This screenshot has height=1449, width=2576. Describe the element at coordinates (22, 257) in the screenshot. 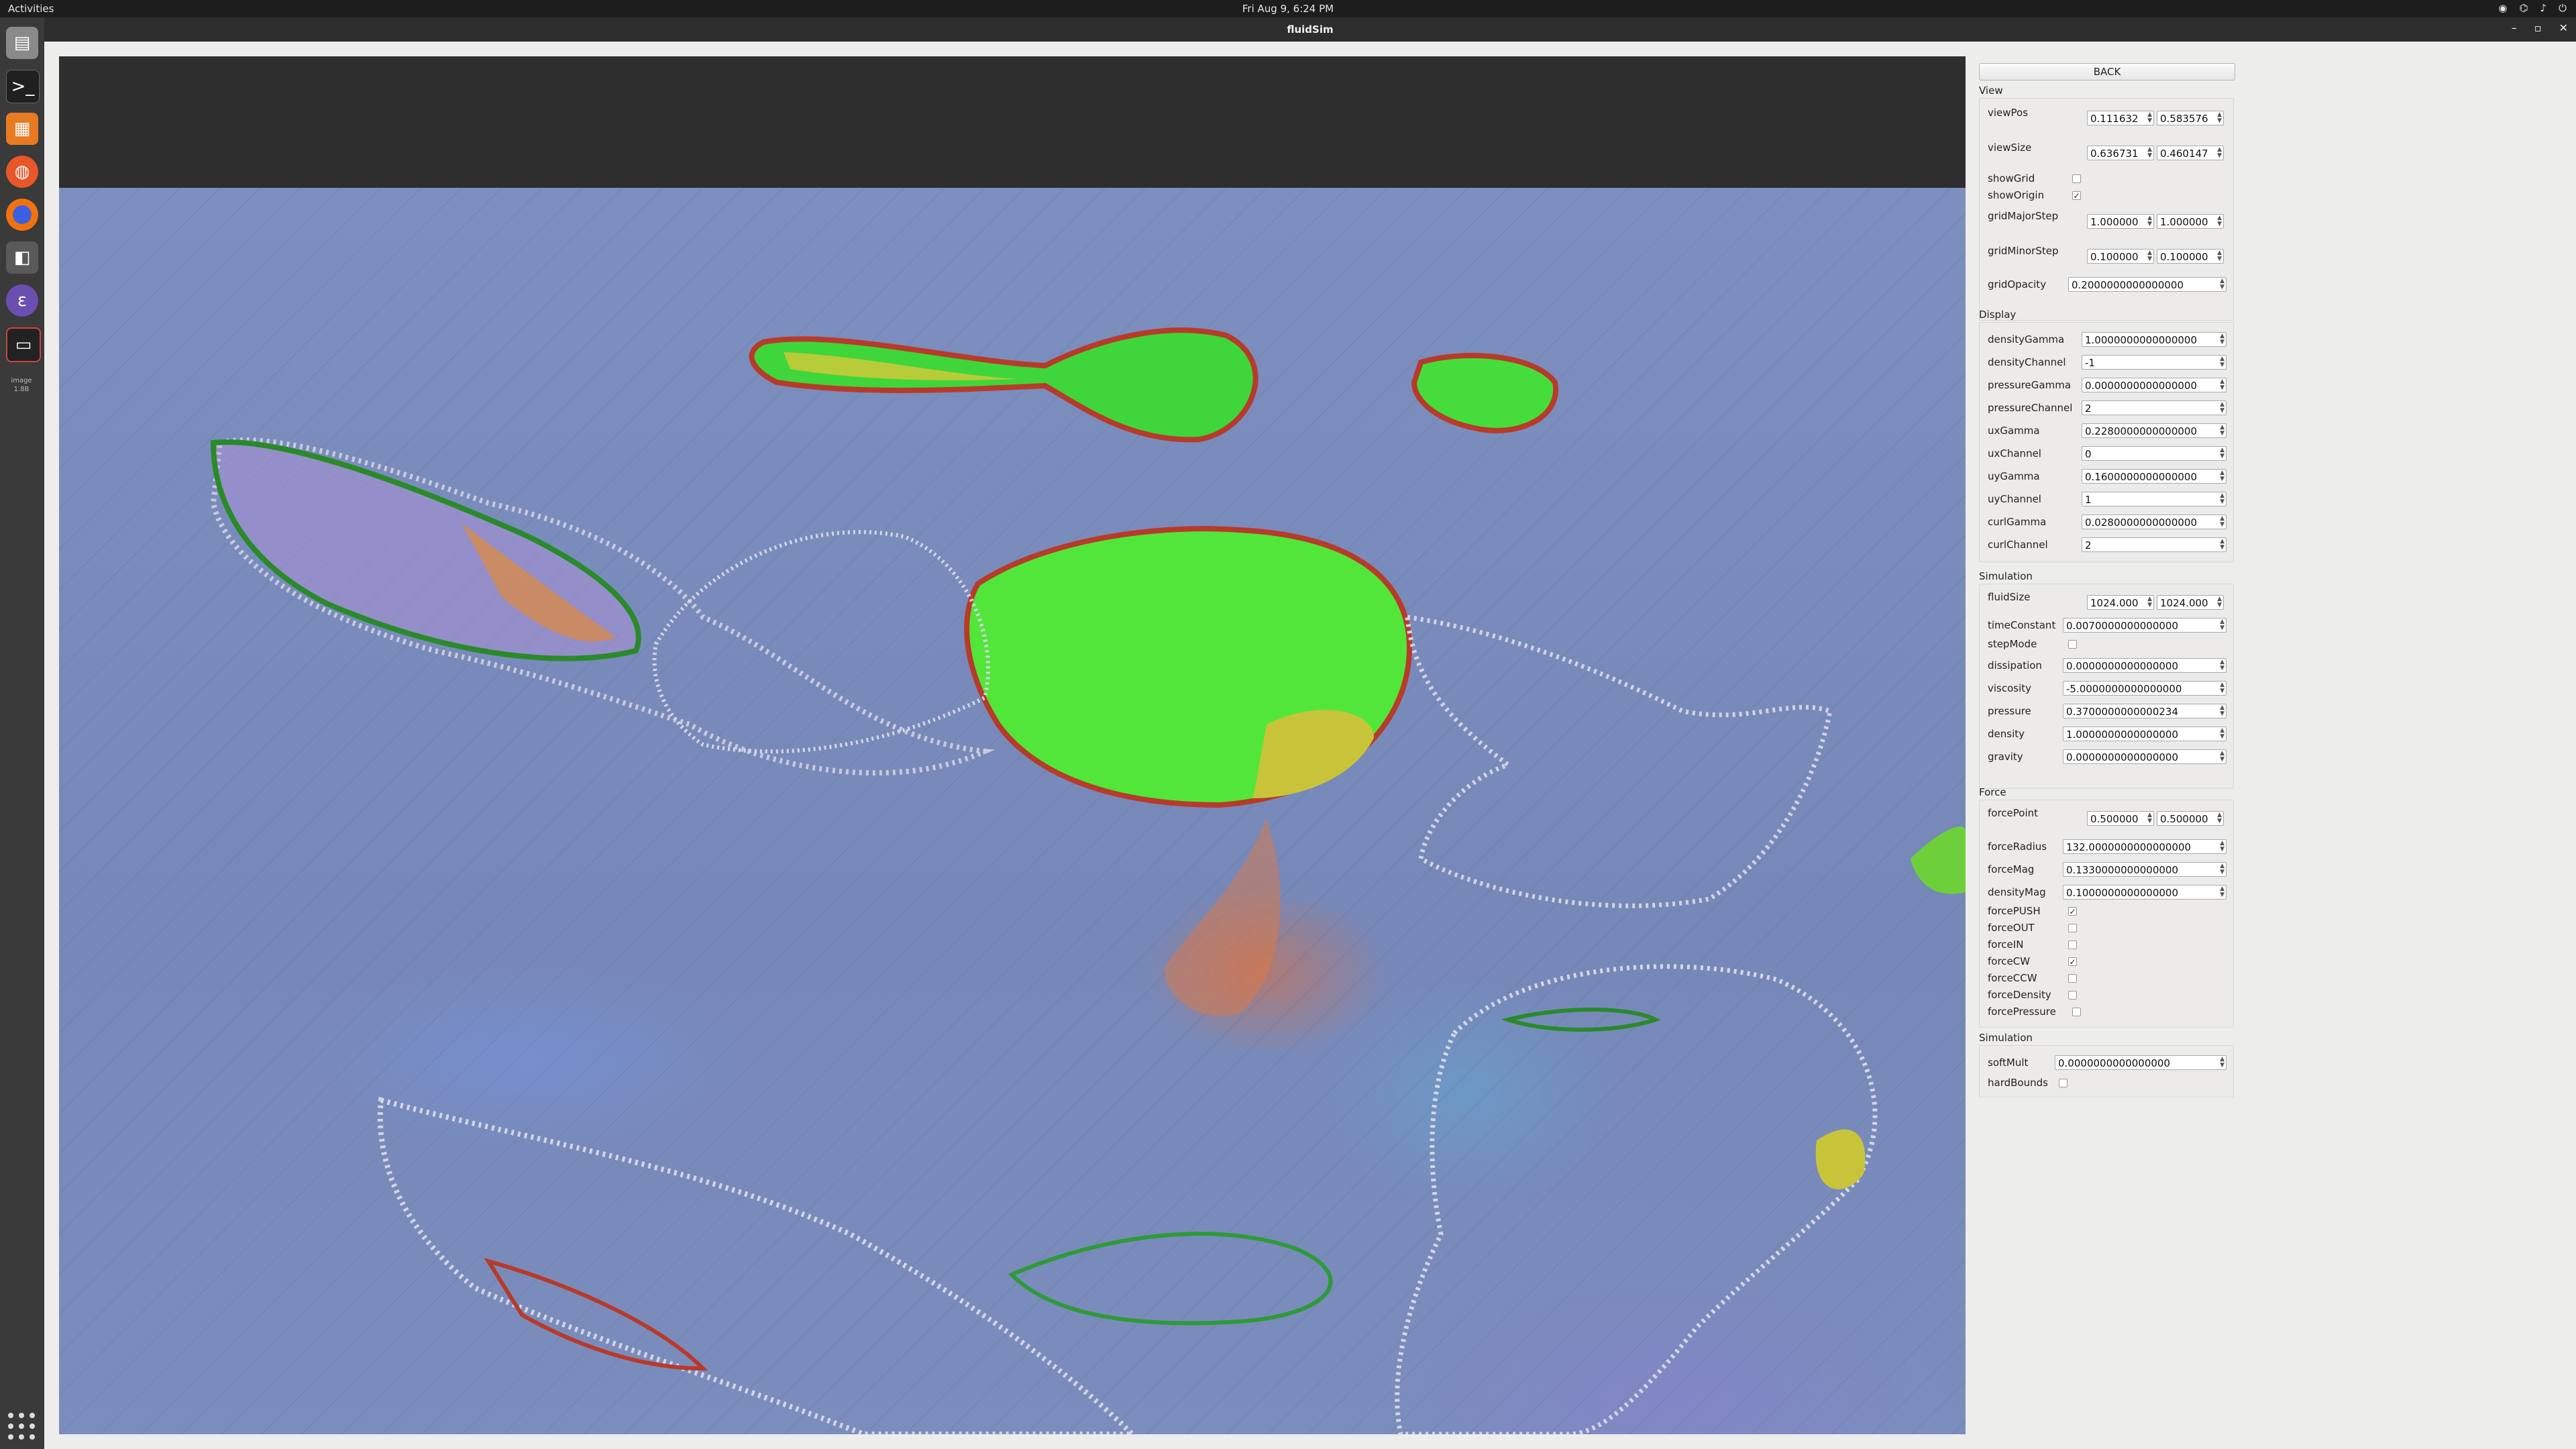

I see `screenshot-icon: ◧` at that location.